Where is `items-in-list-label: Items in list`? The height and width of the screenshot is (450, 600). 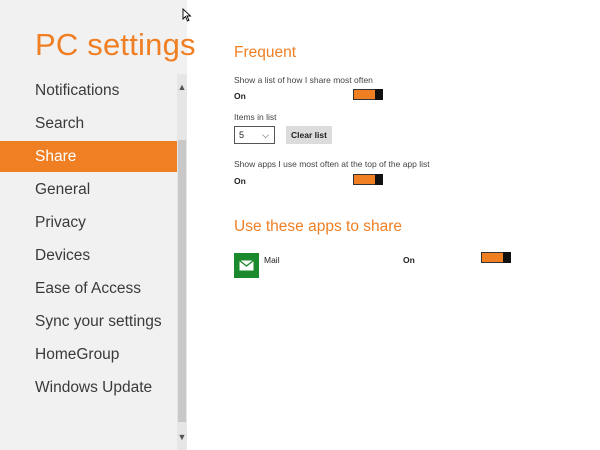 items-in-list-label: Items in list is located at coordinates (255, 117).